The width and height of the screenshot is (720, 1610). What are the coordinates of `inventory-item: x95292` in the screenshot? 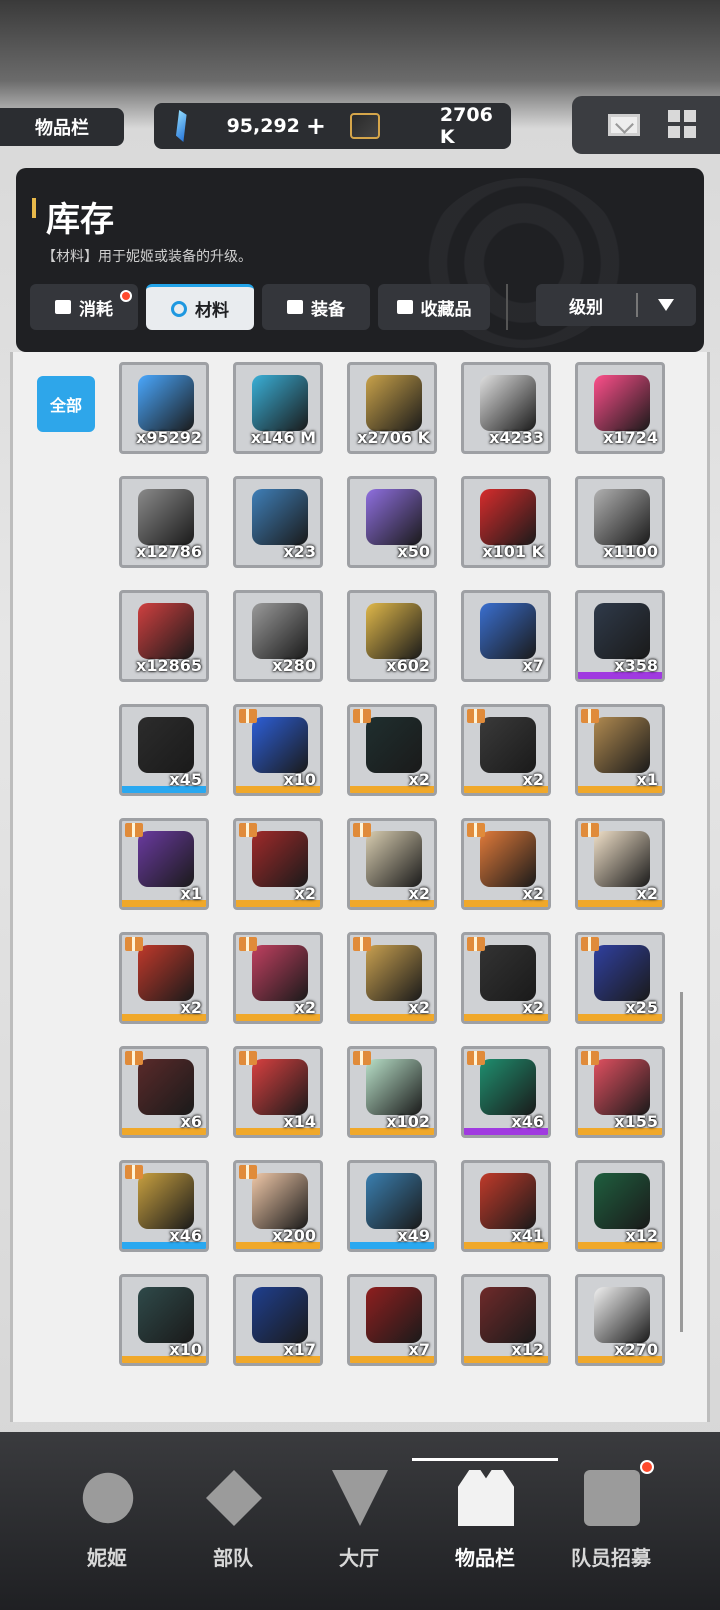 It's located at (164, 408).